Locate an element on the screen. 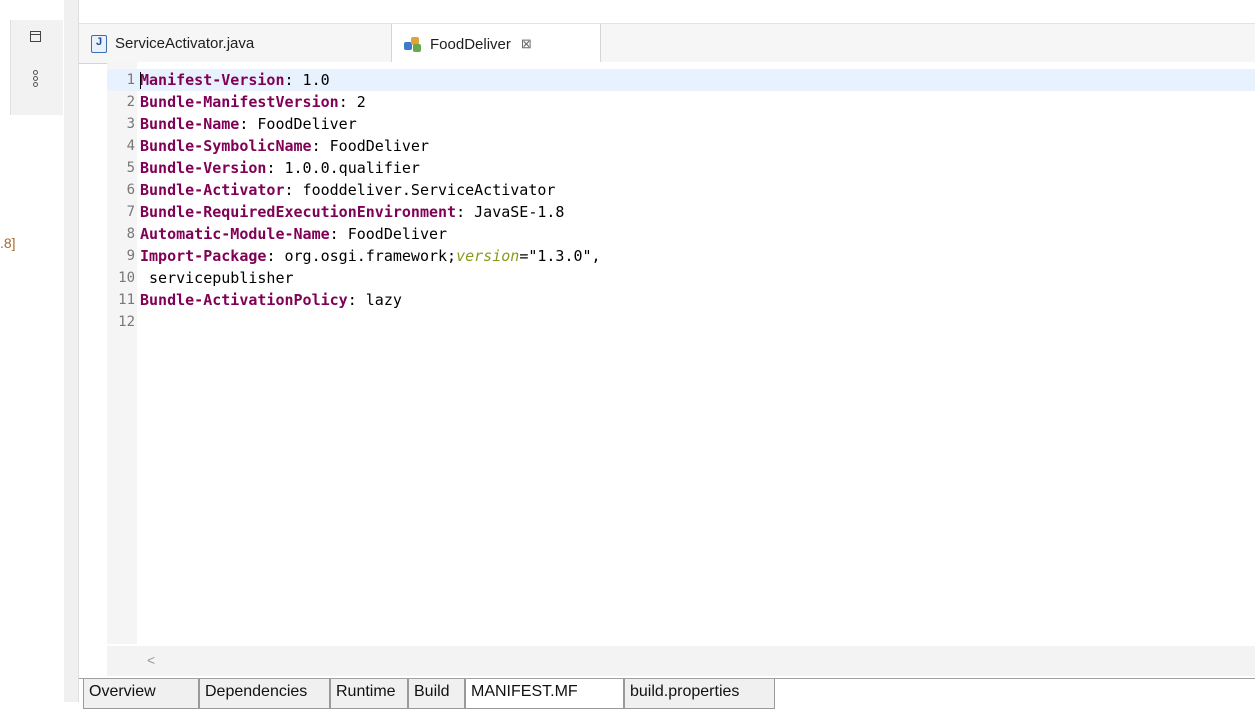  header-key: Bundle-RequiredExecutionEnvironment is located at coordinates (298, 212).